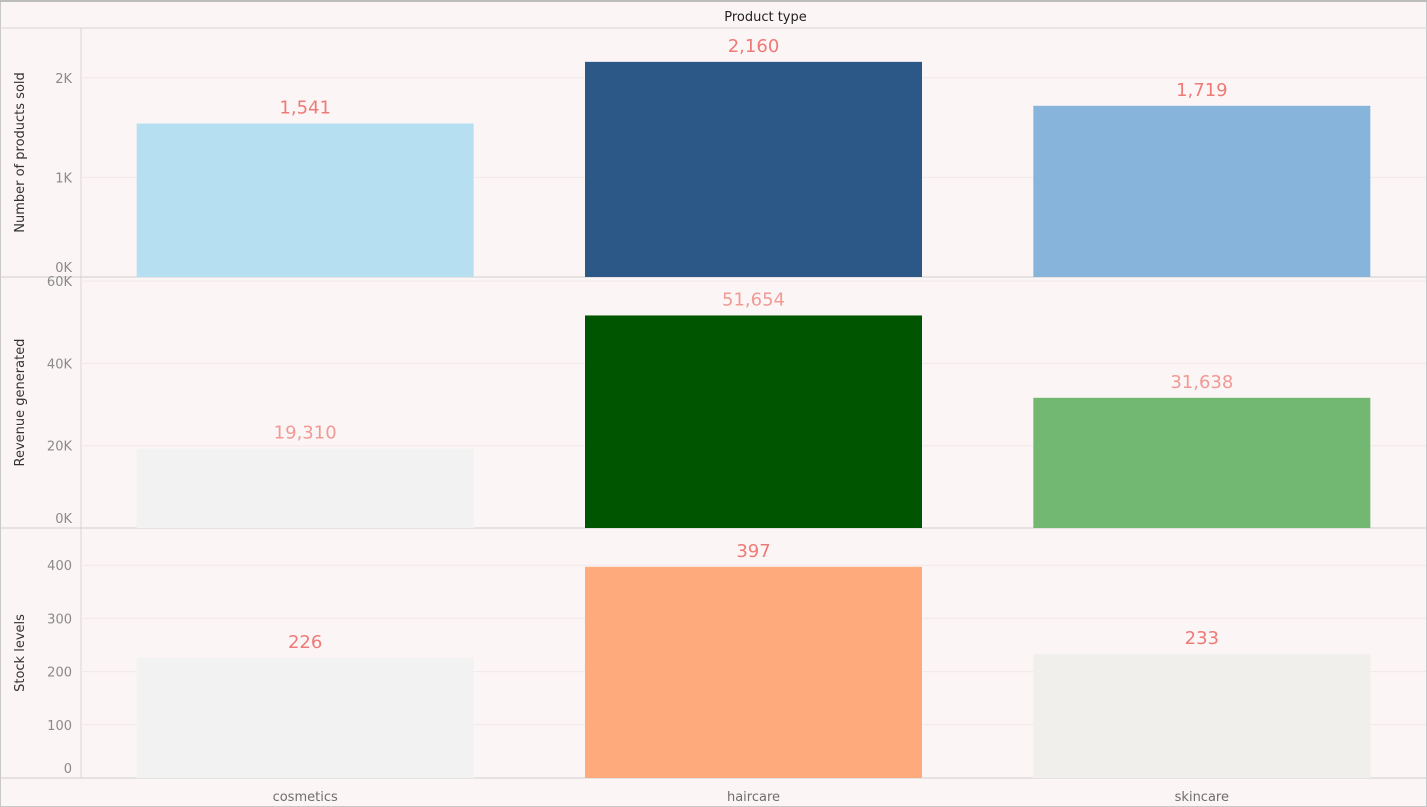 The width and height of the screenshot is (1427, 807). What do you see at coordinates (1202, 90) in the screenshot?
I see `data-label: 1,719` at bounding box center [1202, 90].